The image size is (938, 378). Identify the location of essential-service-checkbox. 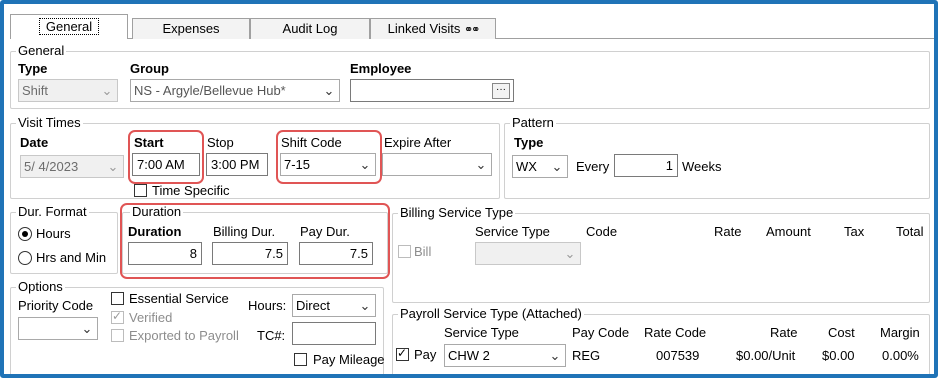
(117, 298).